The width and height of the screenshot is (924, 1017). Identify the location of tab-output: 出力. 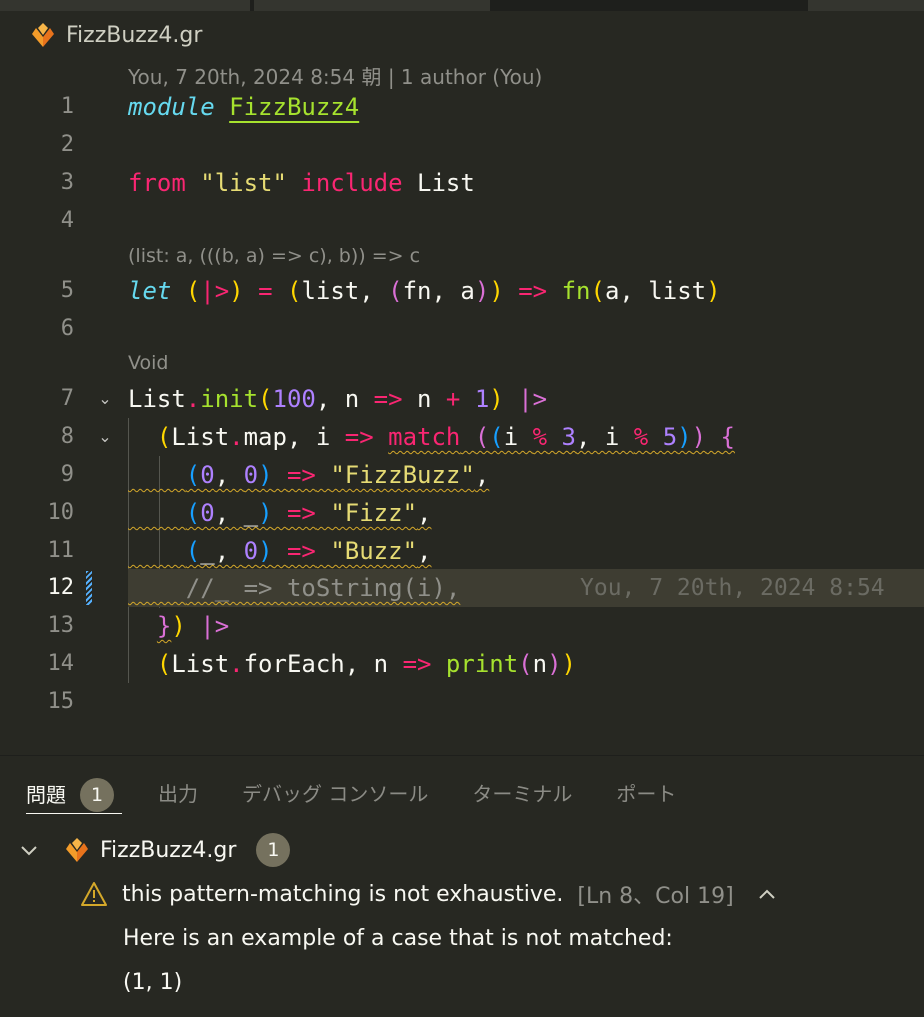
(178, 795).